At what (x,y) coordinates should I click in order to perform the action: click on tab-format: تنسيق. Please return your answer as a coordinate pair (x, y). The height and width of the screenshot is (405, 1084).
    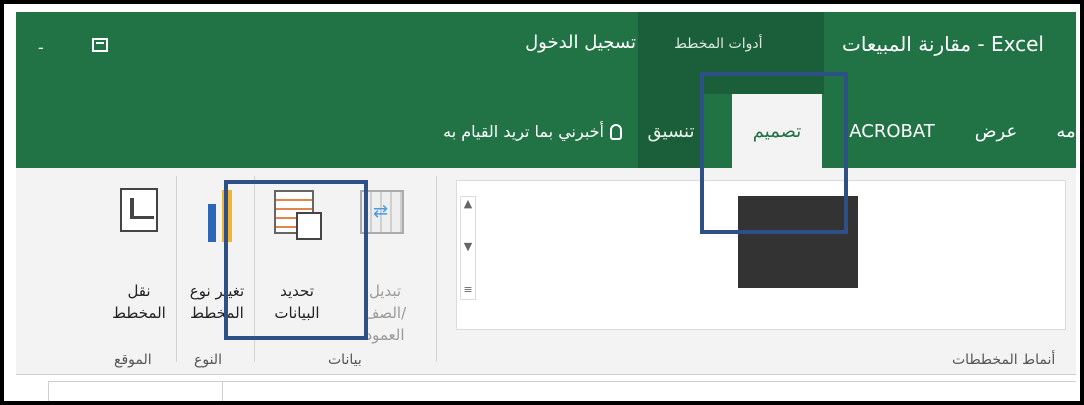
    Looking at the image, I should click on (671, 131).